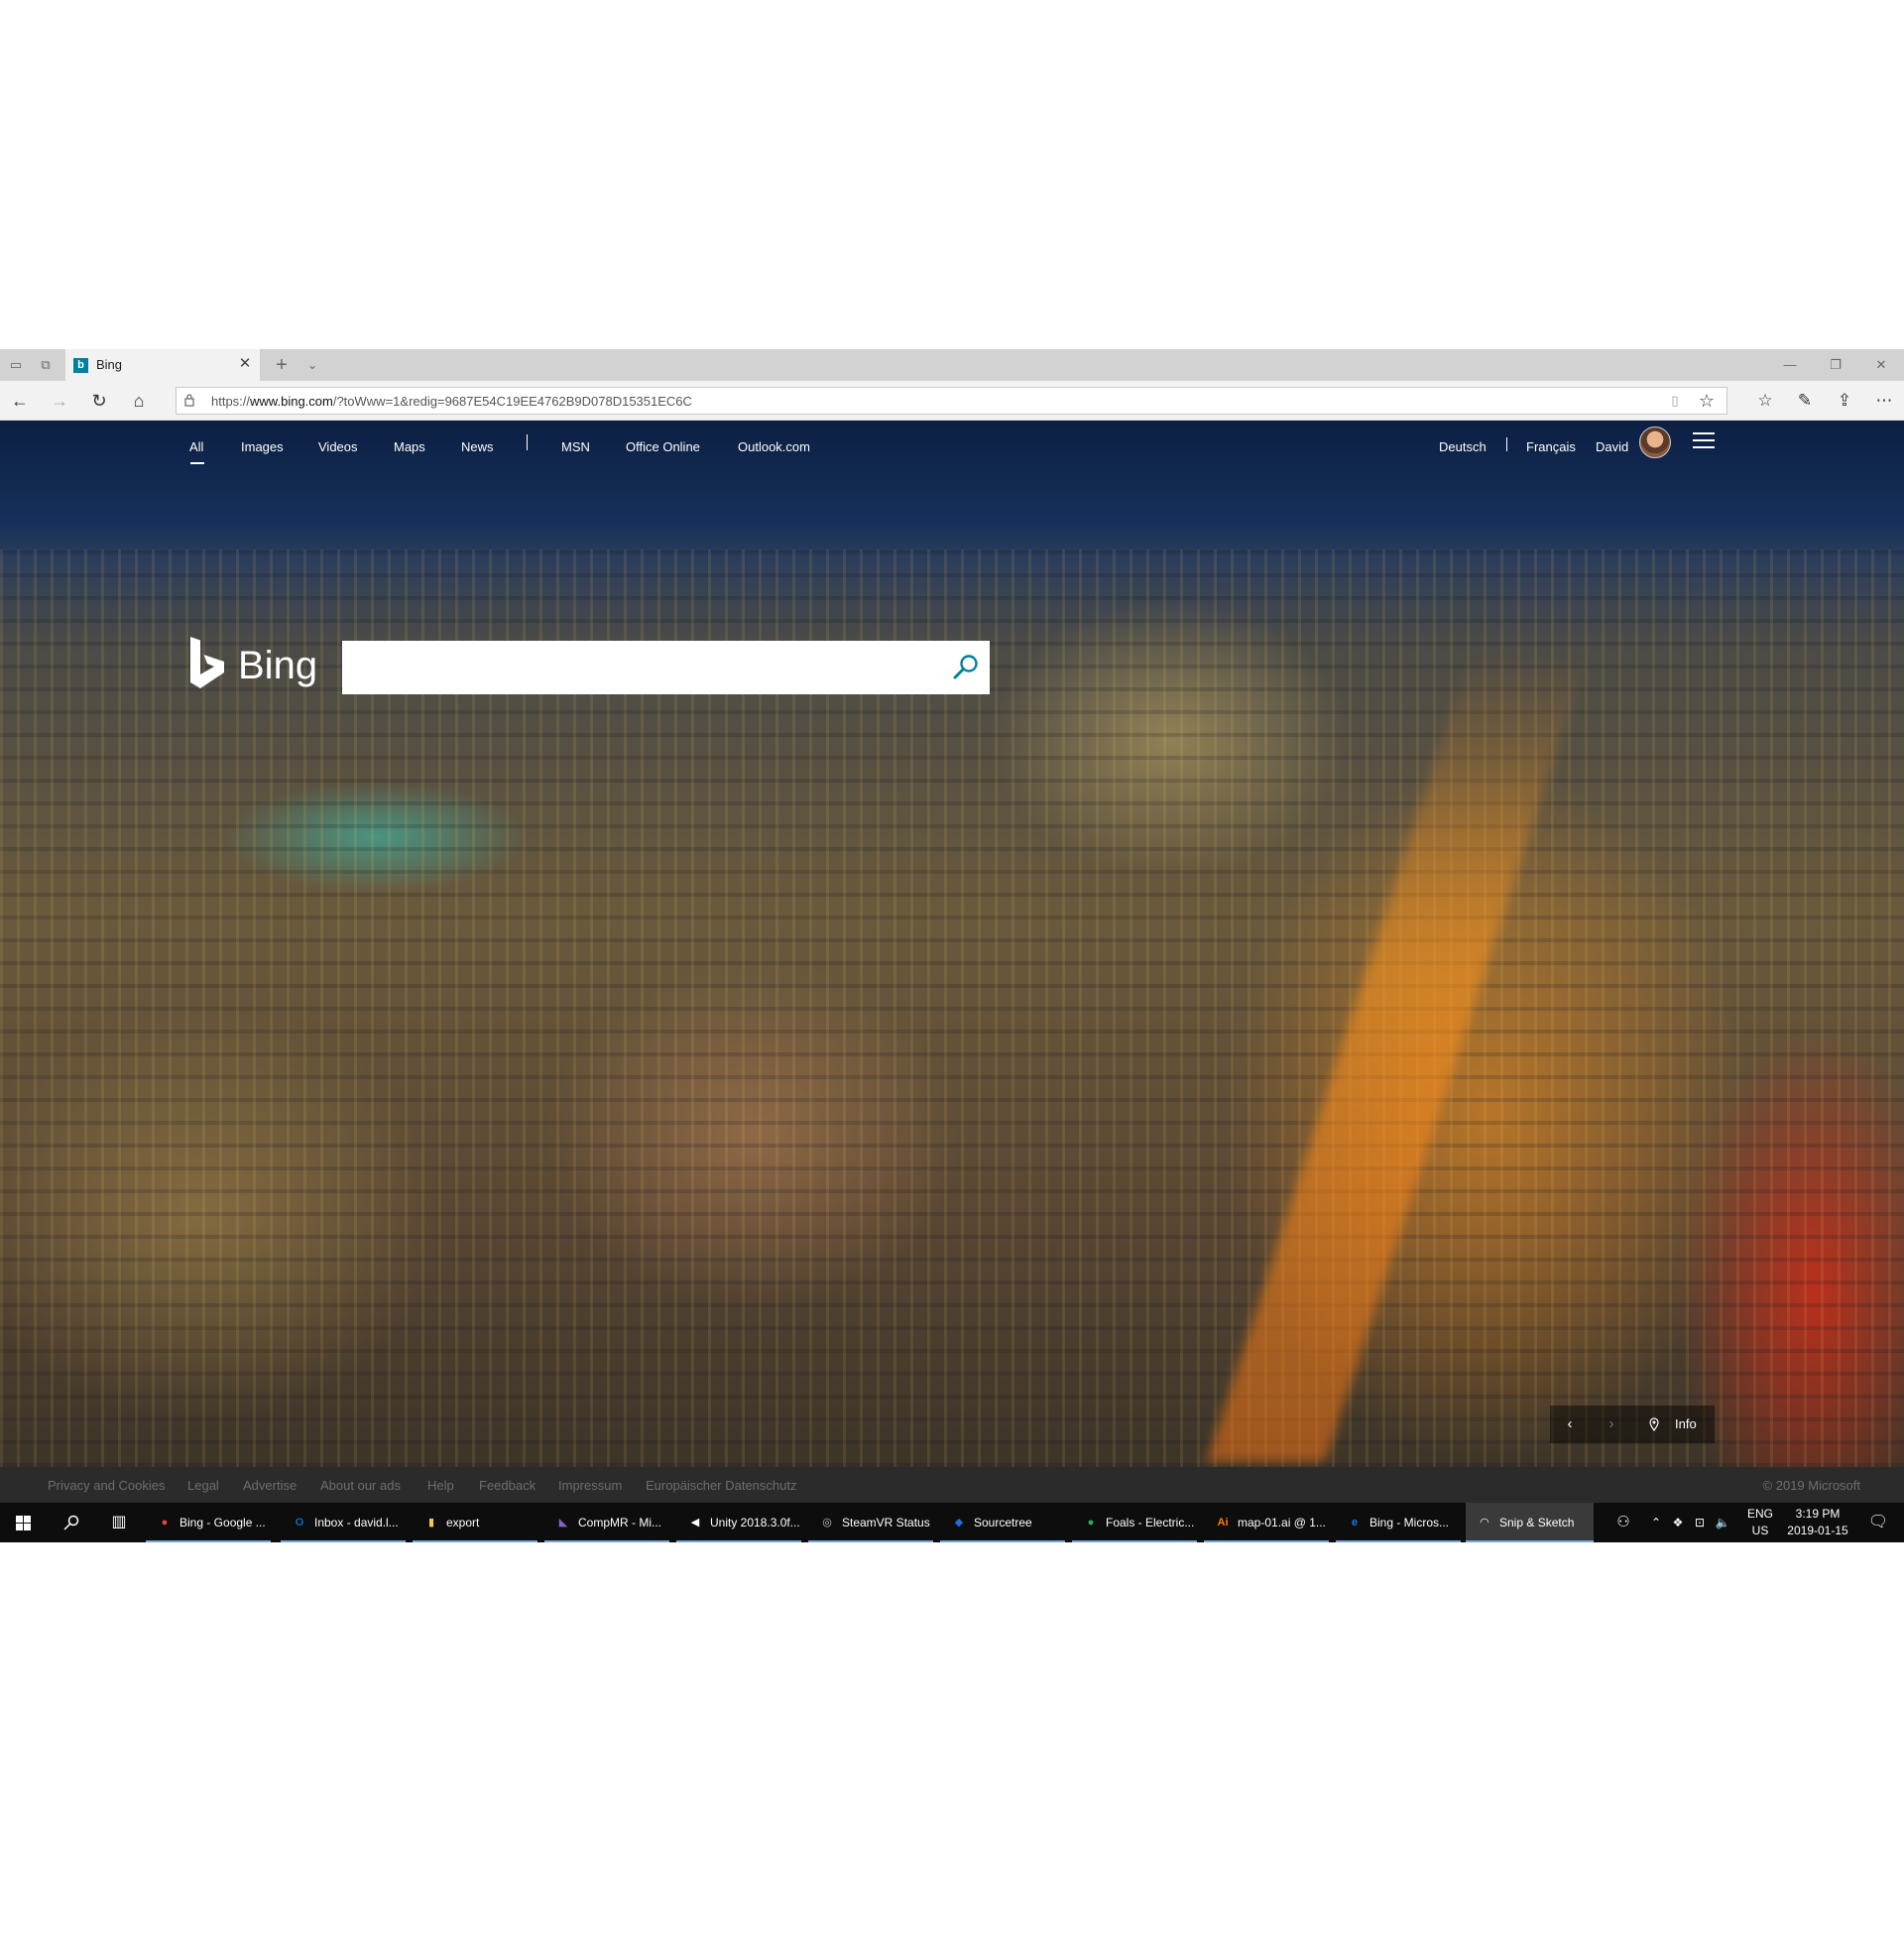  Describe the element at coordinates (139, 401) in the screenshot. I see `home-icon: ⌂` at that location.